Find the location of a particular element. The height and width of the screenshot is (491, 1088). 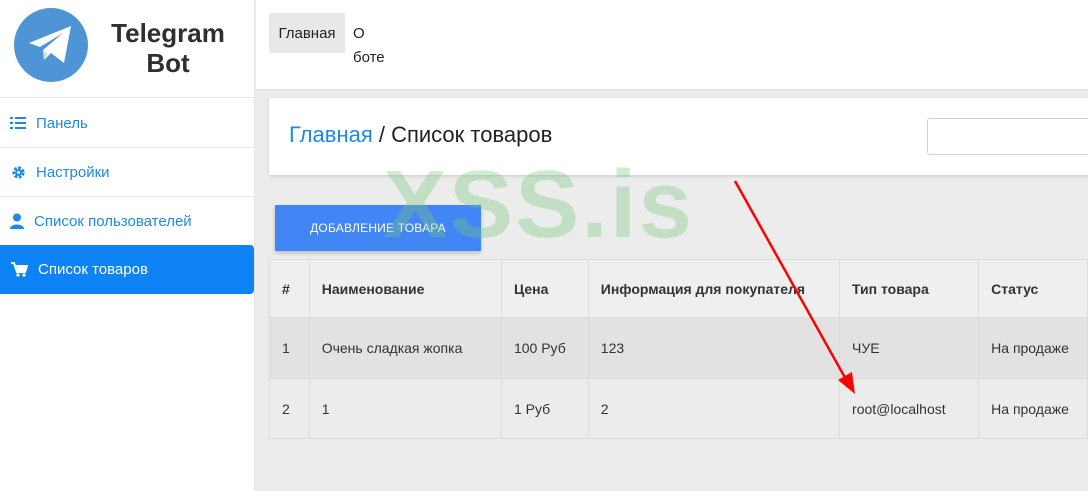

cart-icon is located at coordinates (19, 269).